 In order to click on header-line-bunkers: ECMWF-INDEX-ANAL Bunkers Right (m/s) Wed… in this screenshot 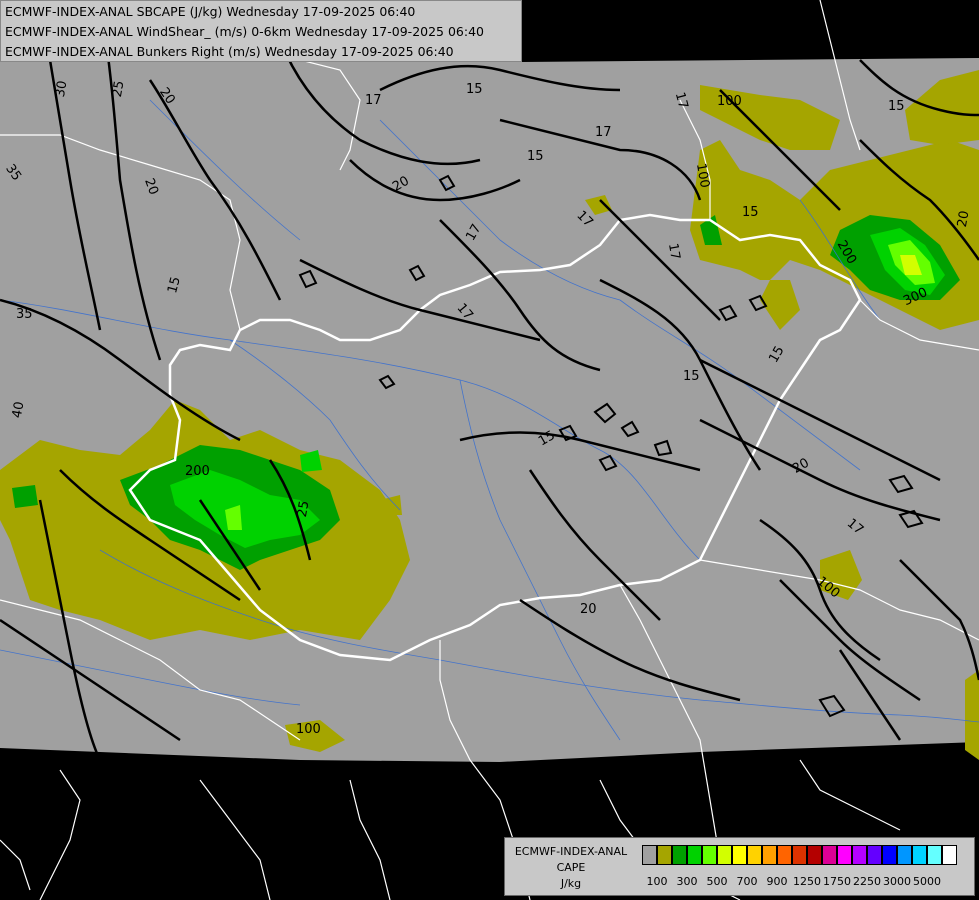, I will do `click(229, 51)`.